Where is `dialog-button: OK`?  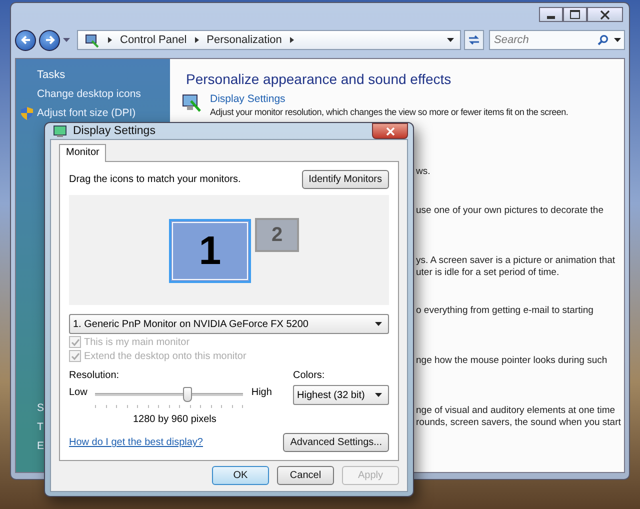
dialog-button: OK is located at coordinates (240, 475).